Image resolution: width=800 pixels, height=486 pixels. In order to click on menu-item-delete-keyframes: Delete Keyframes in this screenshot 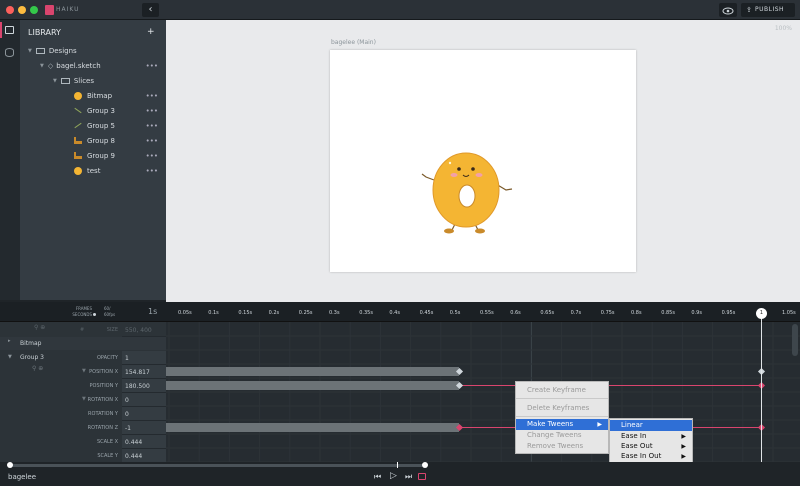, I will do `click(562, 408)`.